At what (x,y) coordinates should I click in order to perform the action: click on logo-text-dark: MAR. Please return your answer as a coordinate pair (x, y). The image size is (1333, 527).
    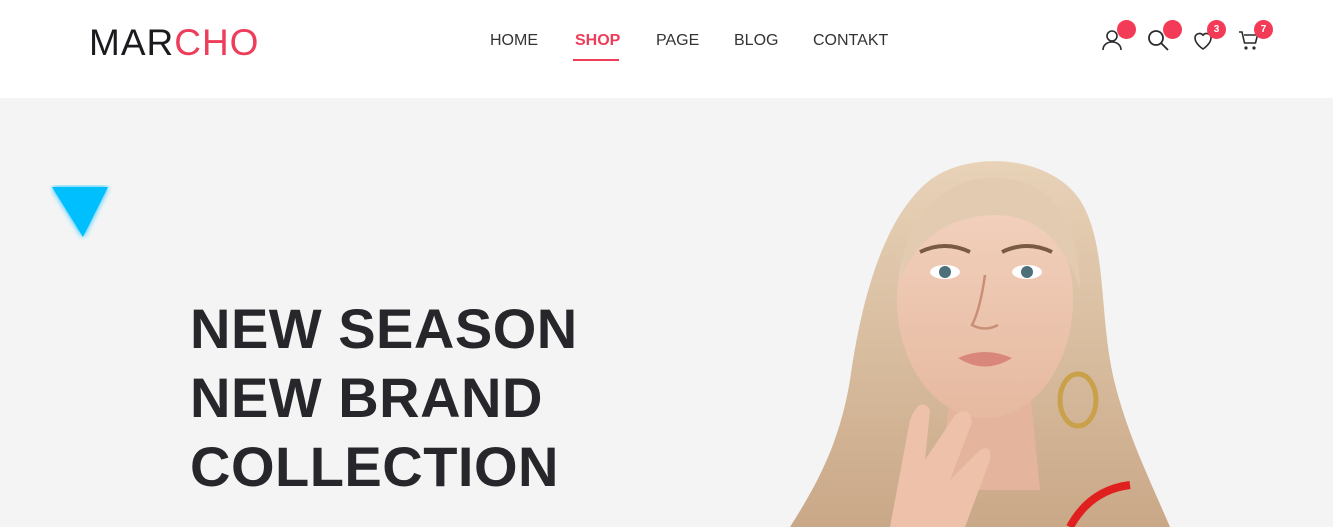
    Looking at the image, I should click on (132, 42).